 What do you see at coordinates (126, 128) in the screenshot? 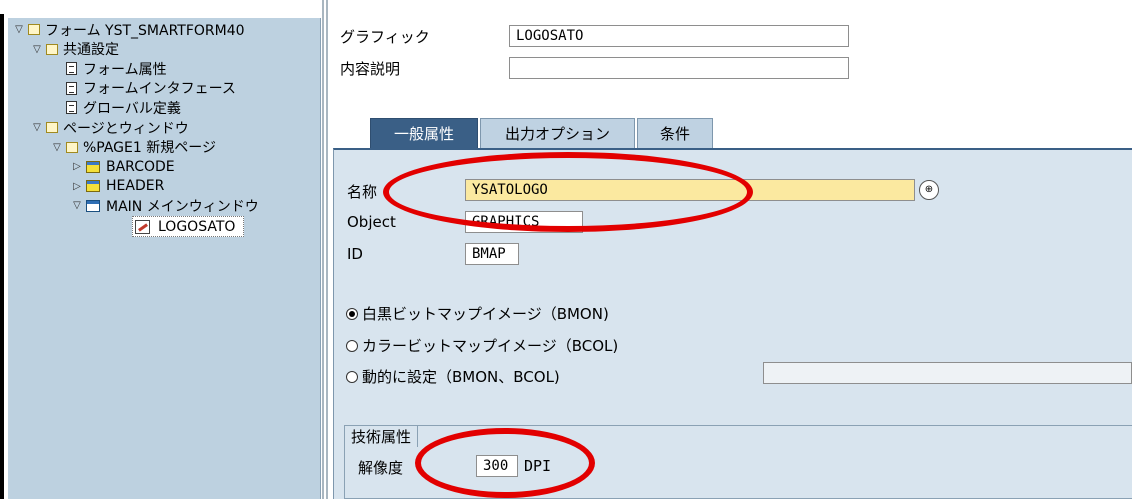
I see `tree-node-label: ページとウィンドウ` at bounding box center [126, 128].